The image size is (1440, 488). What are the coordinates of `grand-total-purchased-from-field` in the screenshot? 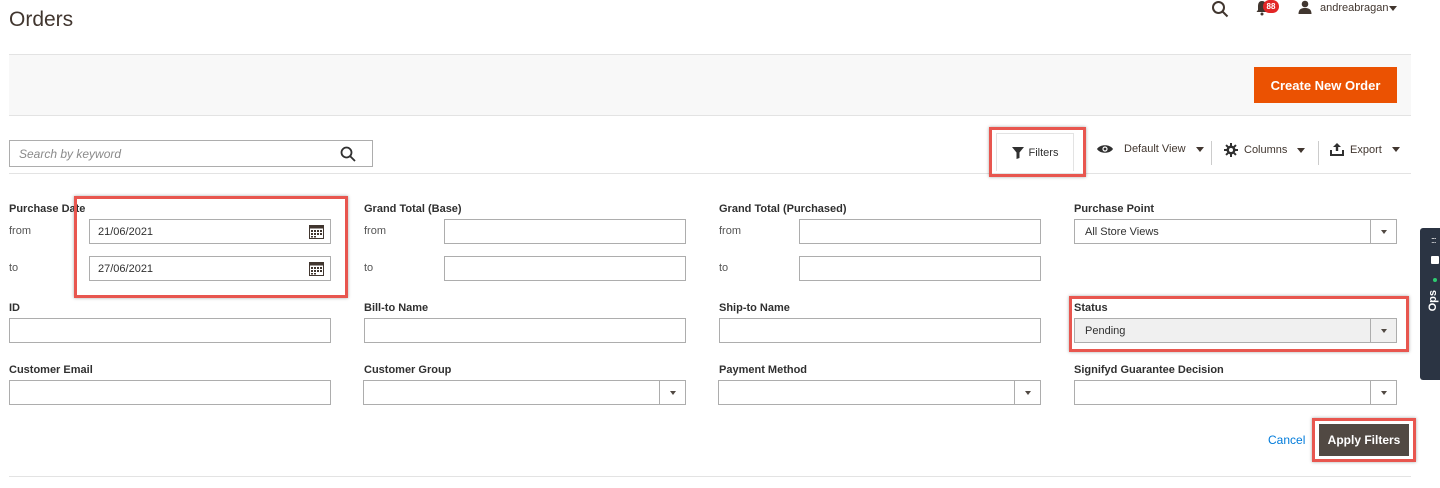 It's located at (920, 231).